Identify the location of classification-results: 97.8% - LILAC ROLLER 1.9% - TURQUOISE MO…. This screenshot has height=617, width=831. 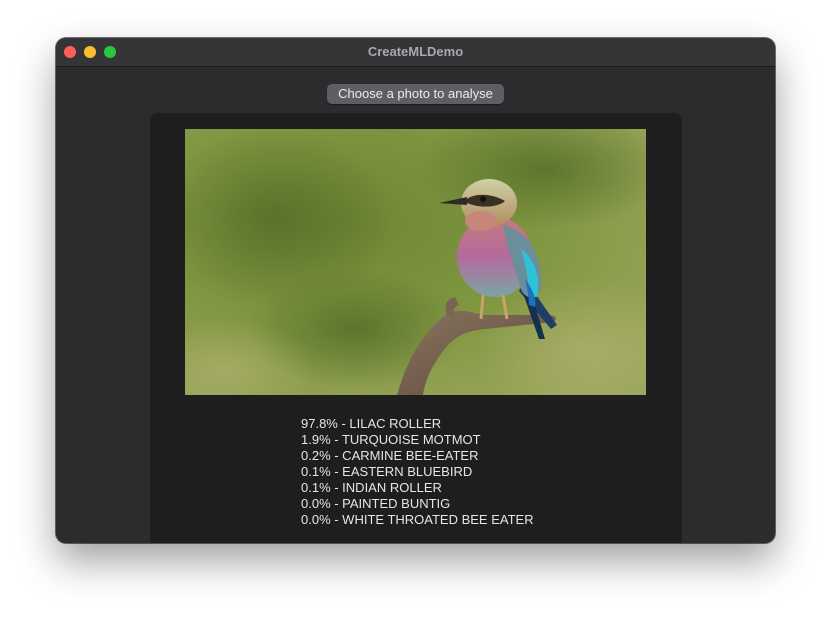
(417, 472).